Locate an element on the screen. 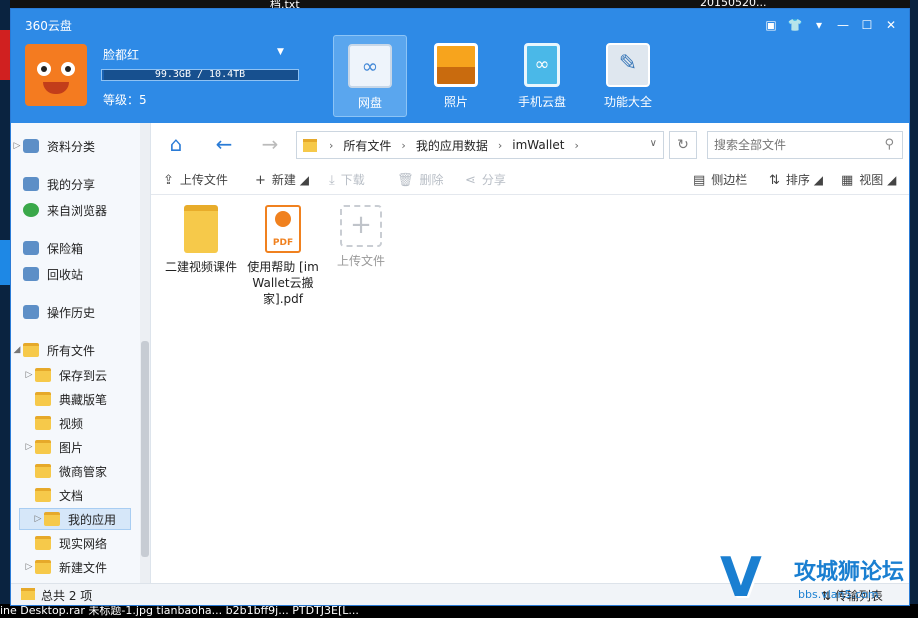  username: 脸都红 is located at coordinates (121, 54).